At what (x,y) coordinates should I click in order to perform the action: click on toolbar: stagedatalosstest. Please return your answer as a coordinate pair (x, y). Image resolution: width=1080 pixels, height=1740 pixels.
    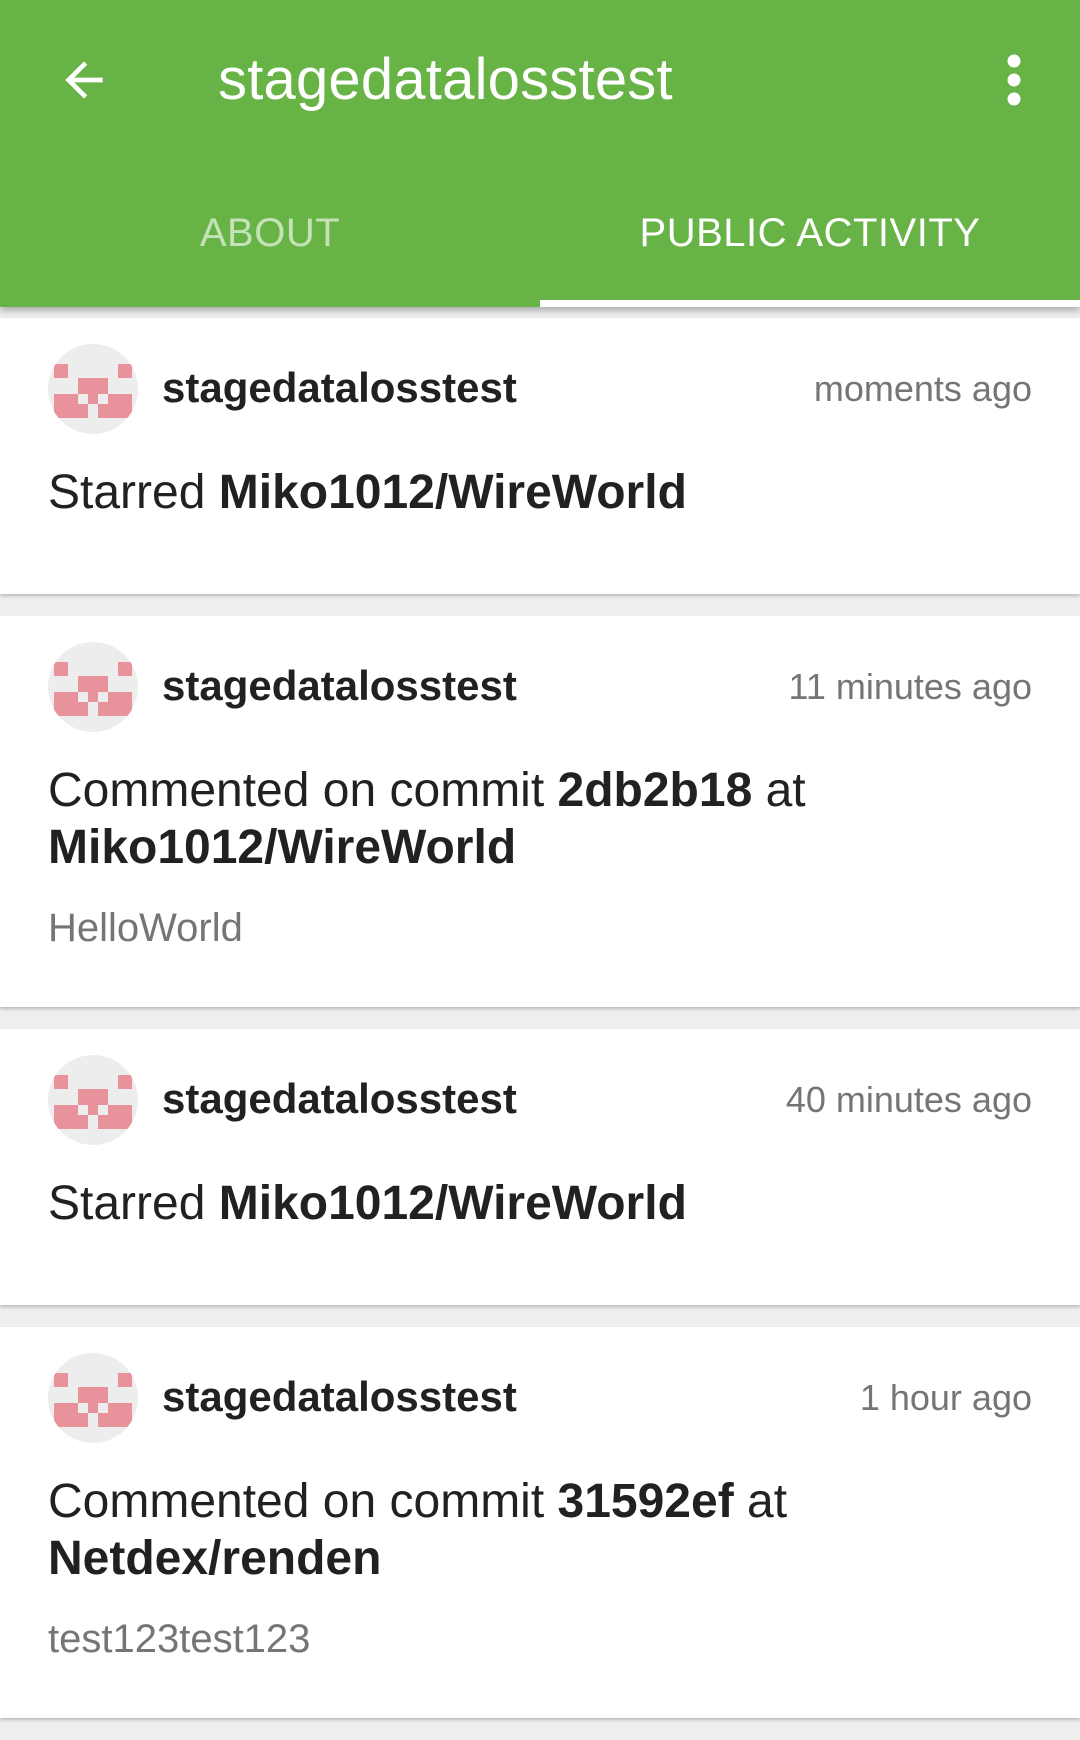
    Looking at the image, I should click on (540, 82).